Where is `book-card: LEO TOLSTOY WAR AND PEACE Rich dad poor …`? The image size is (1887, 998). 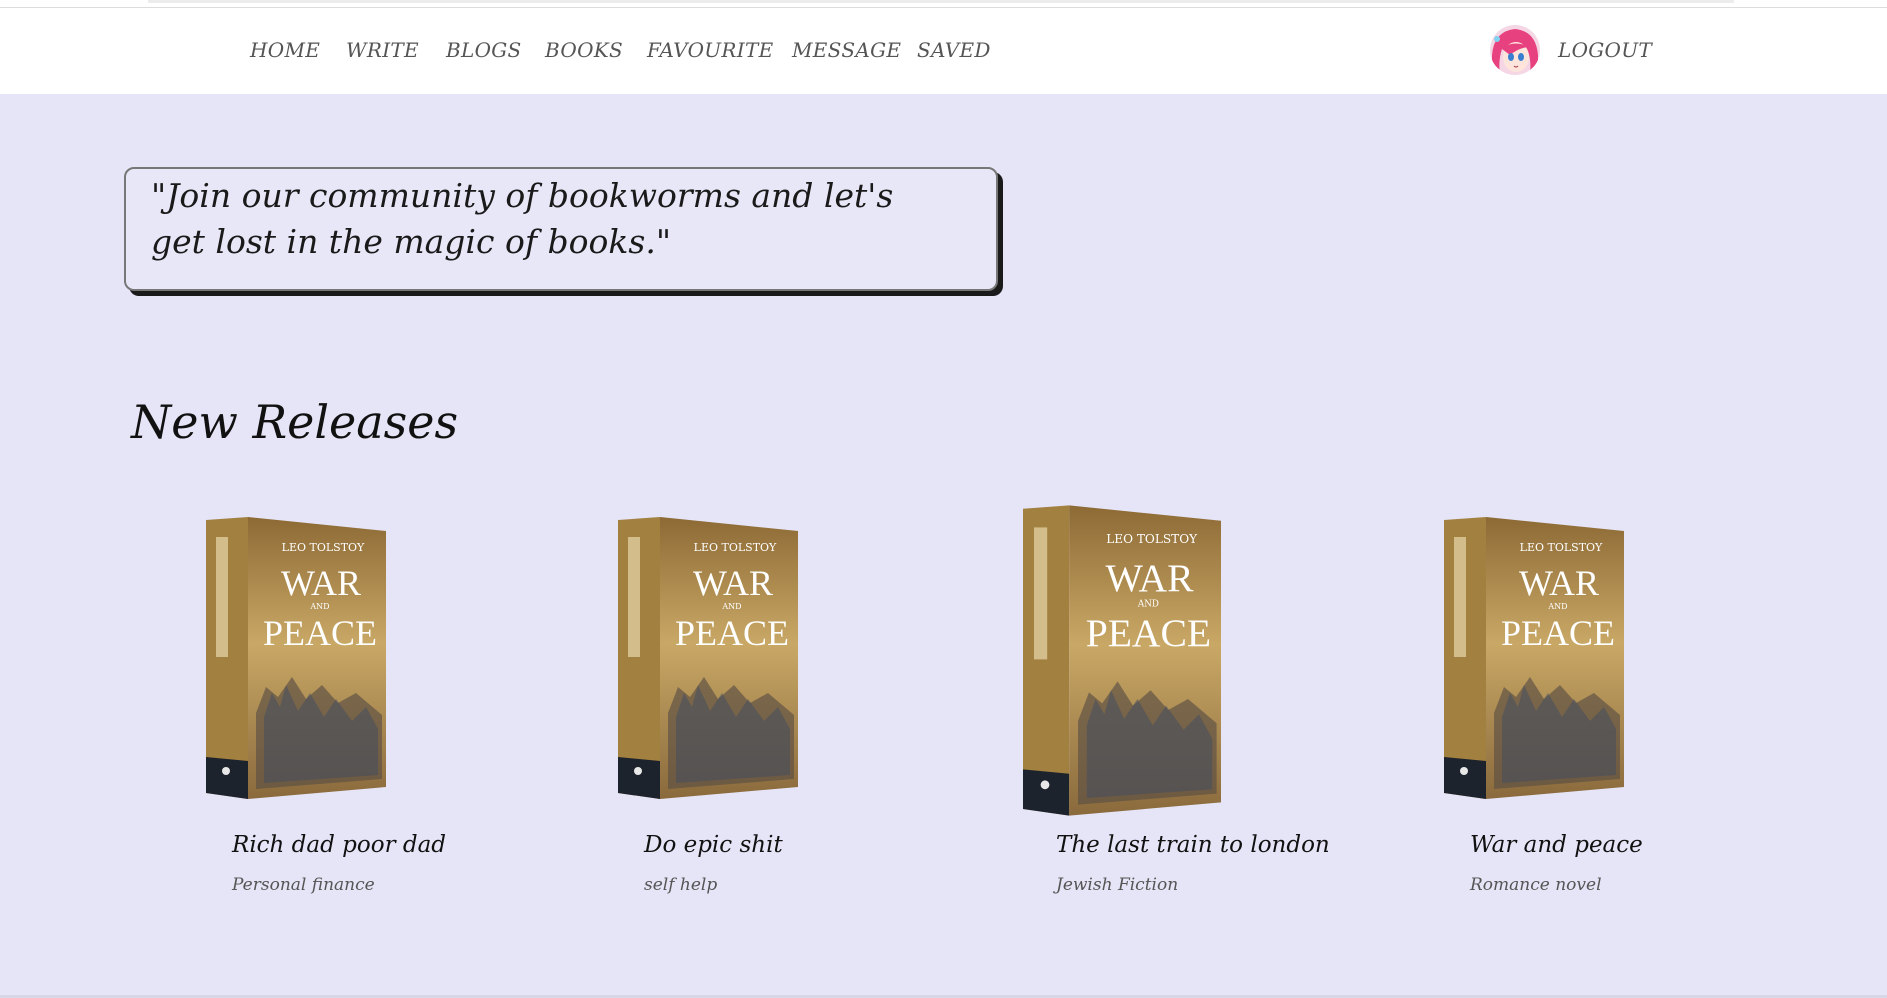
book-card: LEO TOLSTOY WAR AND PEACE Rich dad poor … is located at coordinates (336, 710).